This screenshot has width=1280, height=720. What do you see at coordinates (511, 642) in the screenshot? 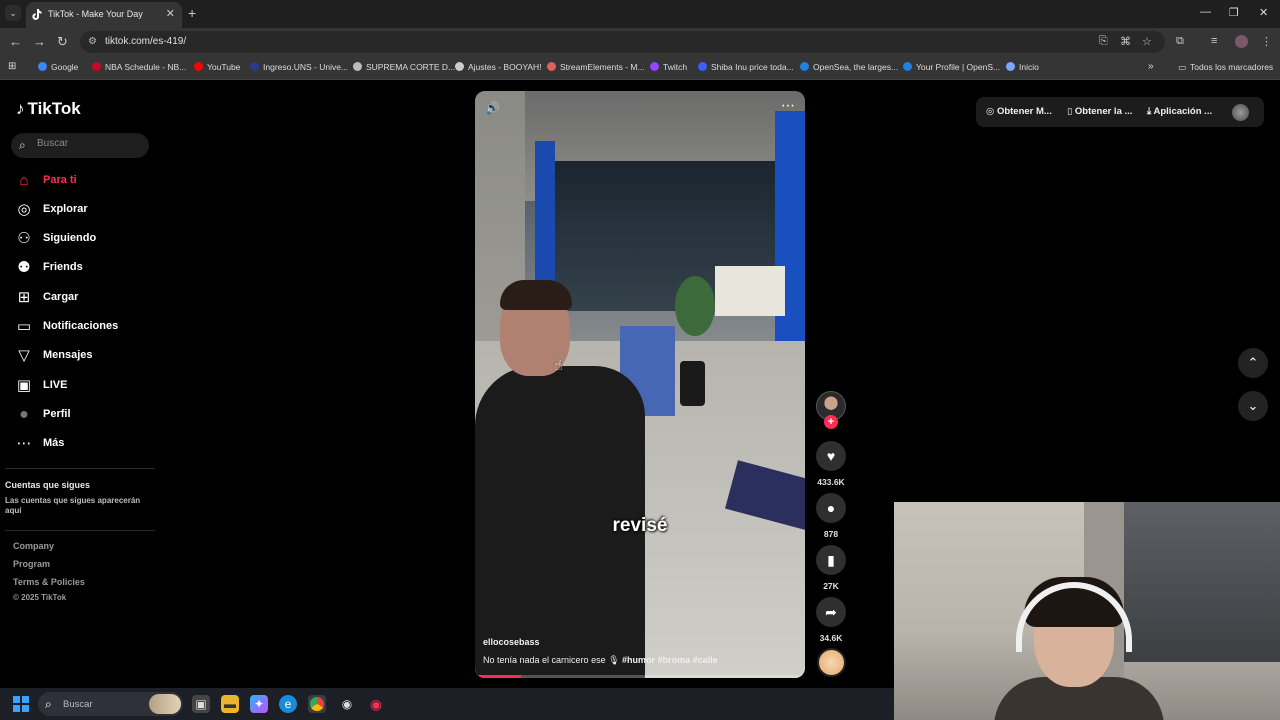
I see `video-author: ellocosebass` at bounding box center [511, 642].